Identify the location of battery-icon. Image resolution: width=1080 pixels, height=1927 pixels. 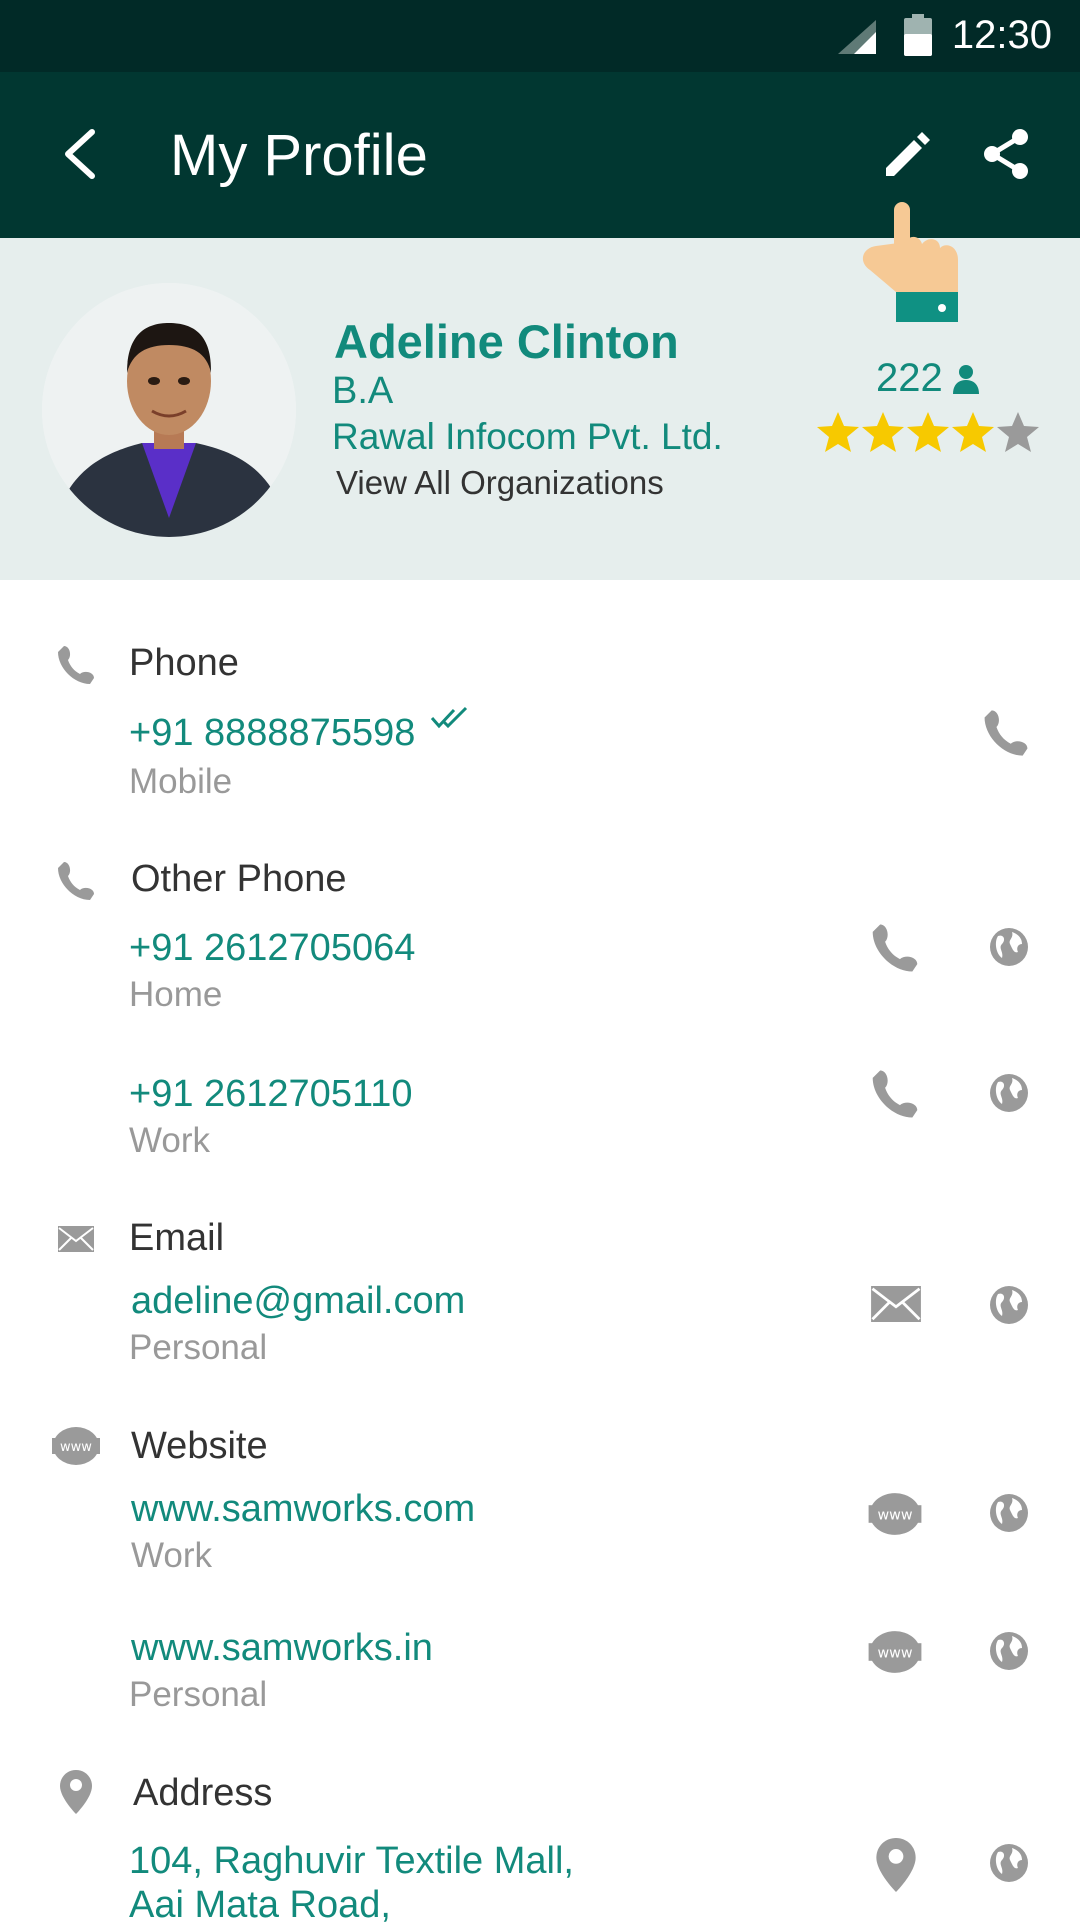
(918, 35).